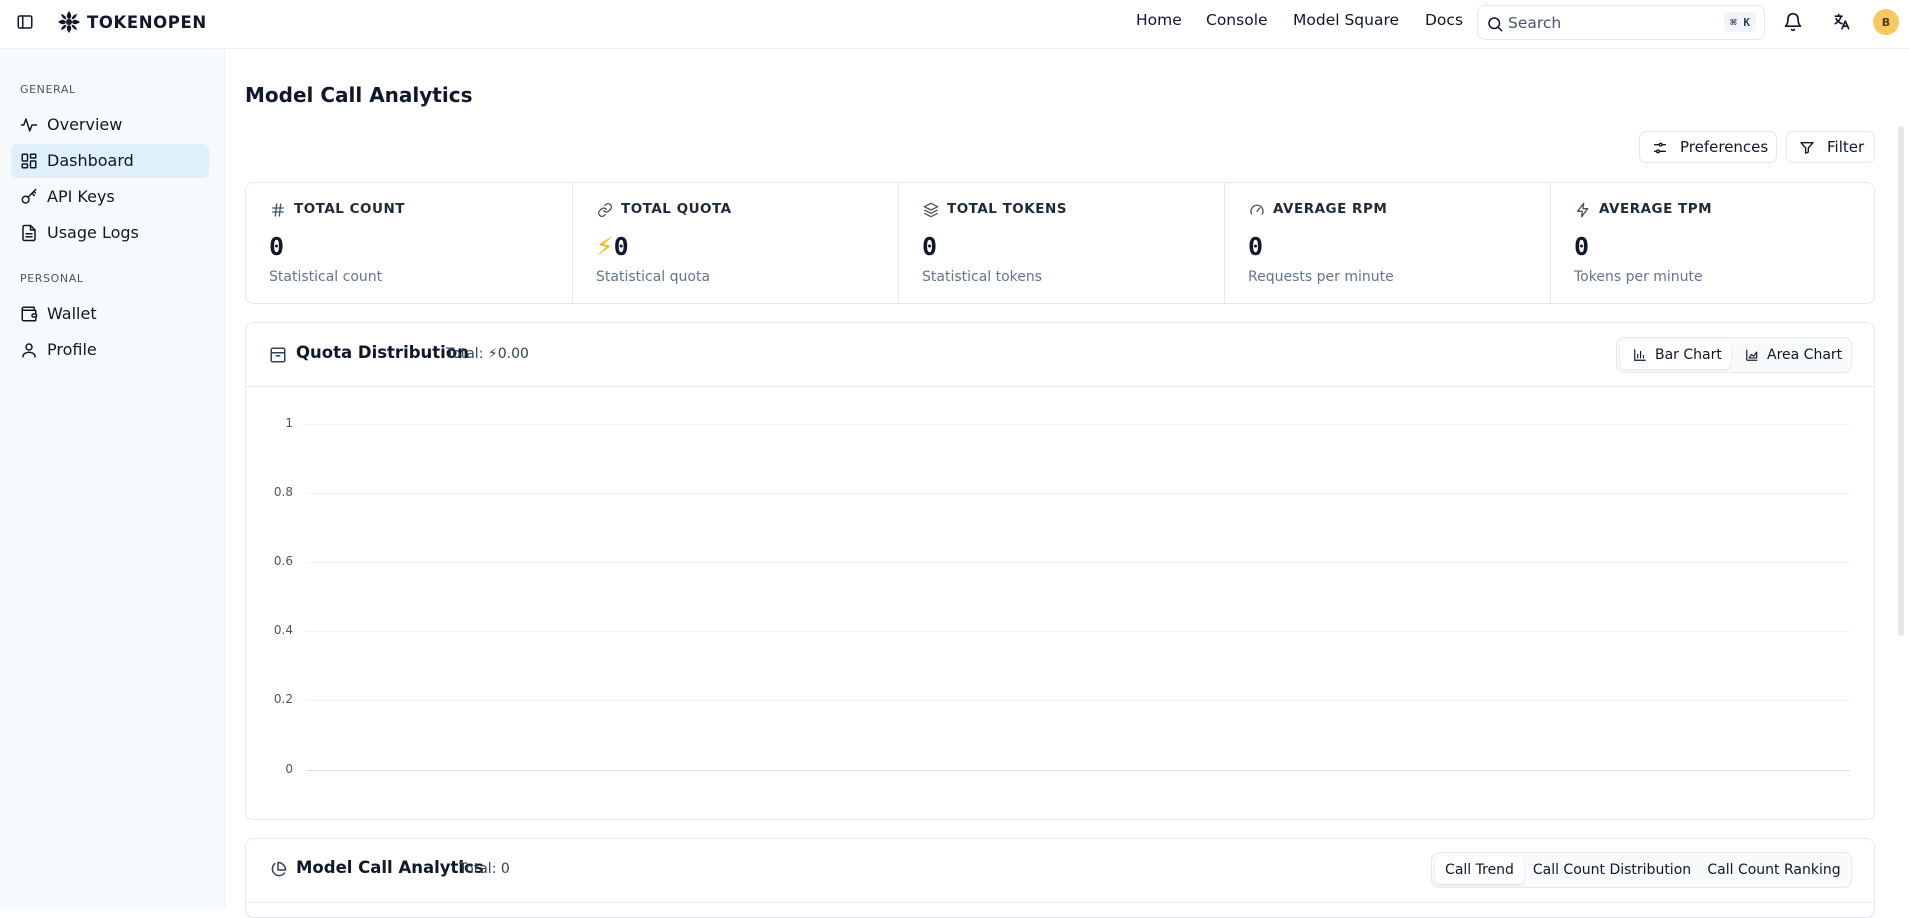 The width and height of the screenshot is (1910, 918). Describe the element at coordinates (81, 196) in the screenshot. I see `sidebar-item-label: API Keys` at that location.